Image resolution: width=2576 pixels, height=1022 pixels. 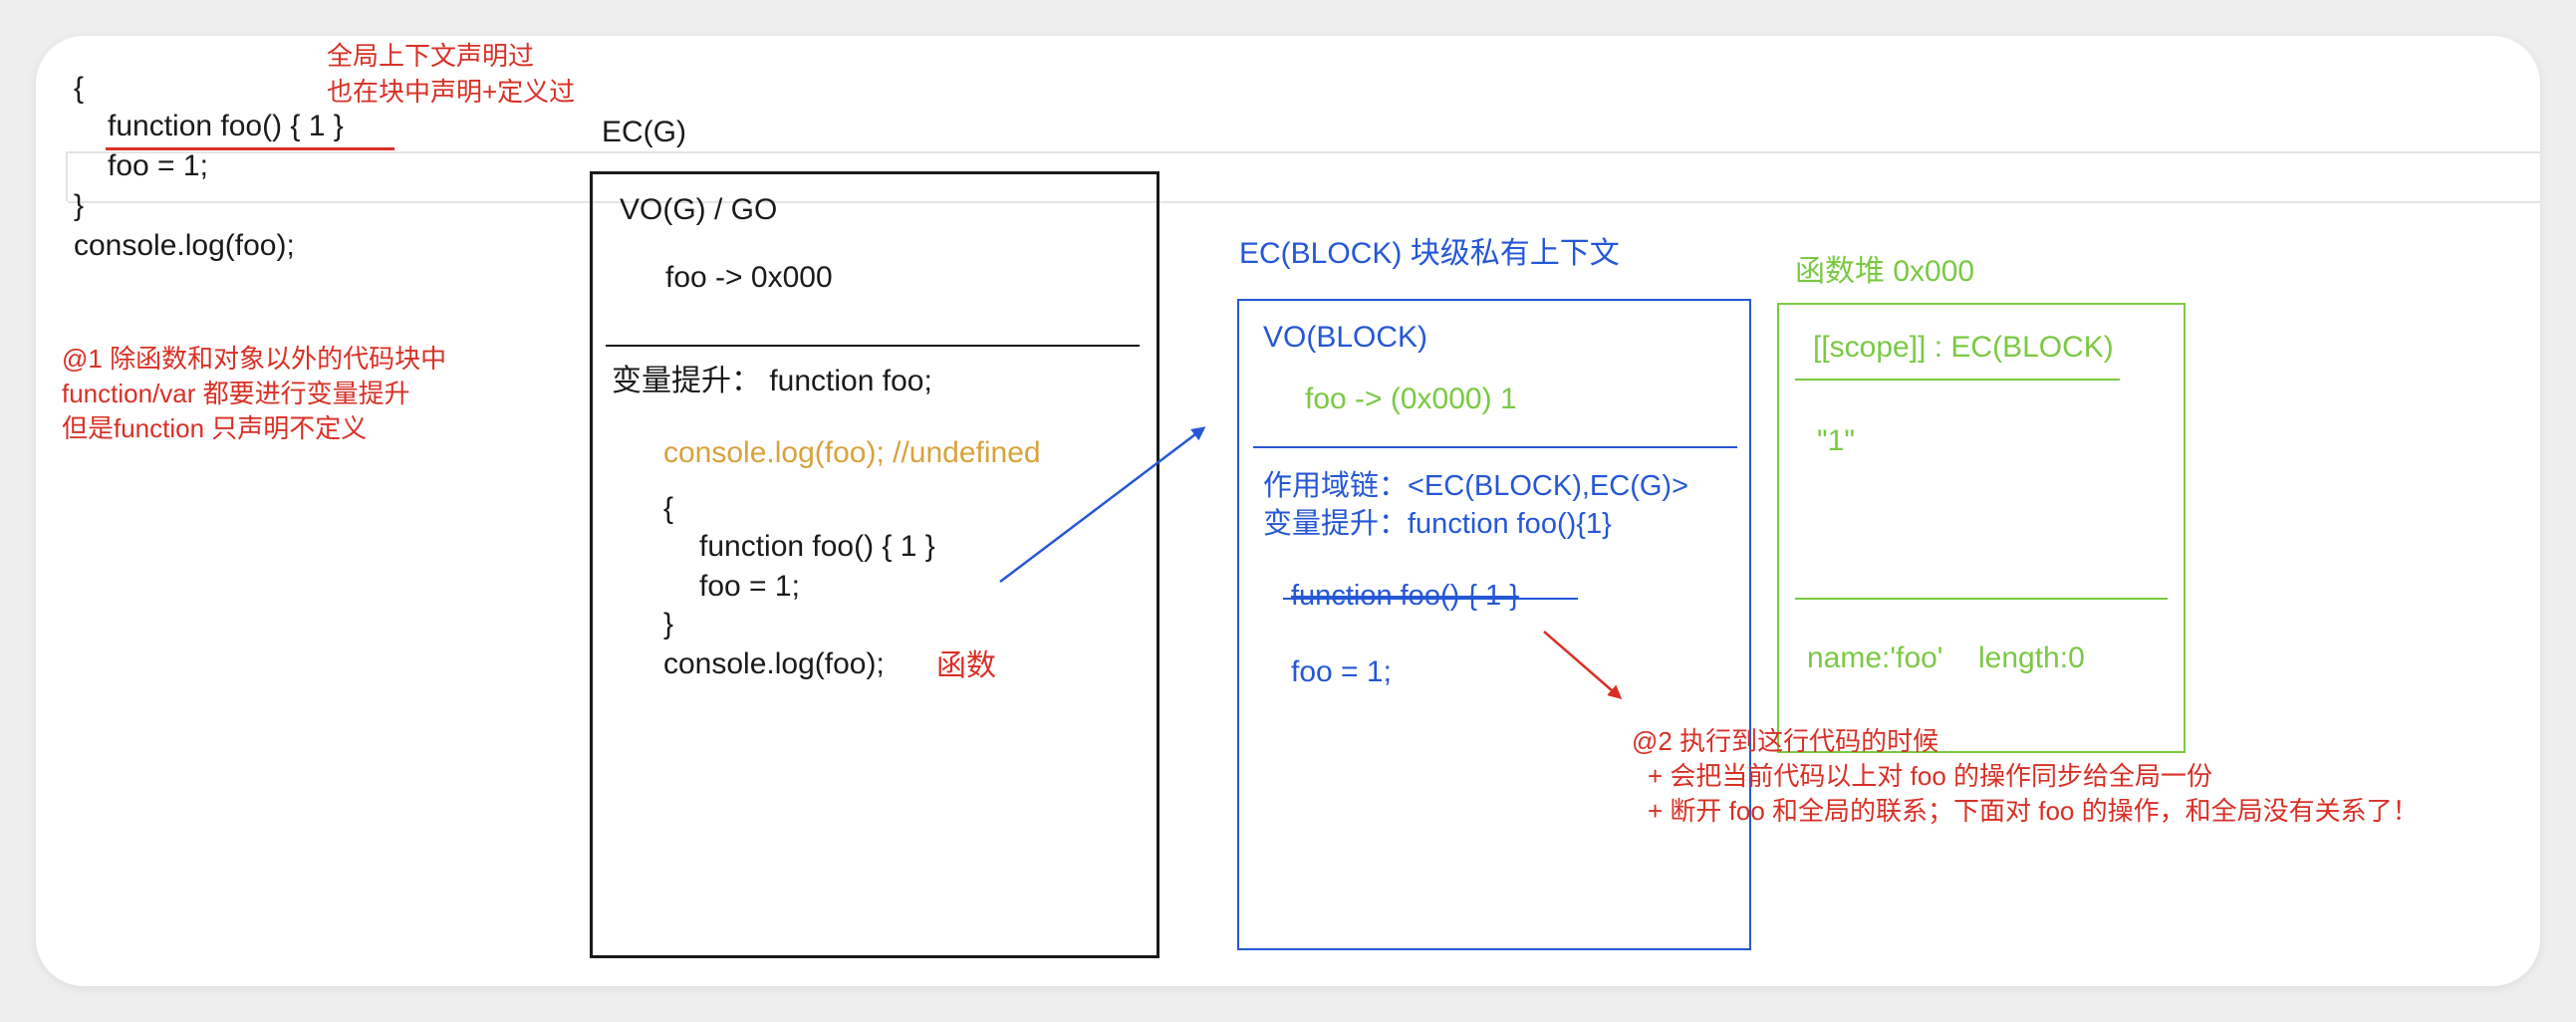 What do you see at coordinates (1311, 562) in the screenshot?
I see `arrows-layer` at bounding box center [1311, 562].